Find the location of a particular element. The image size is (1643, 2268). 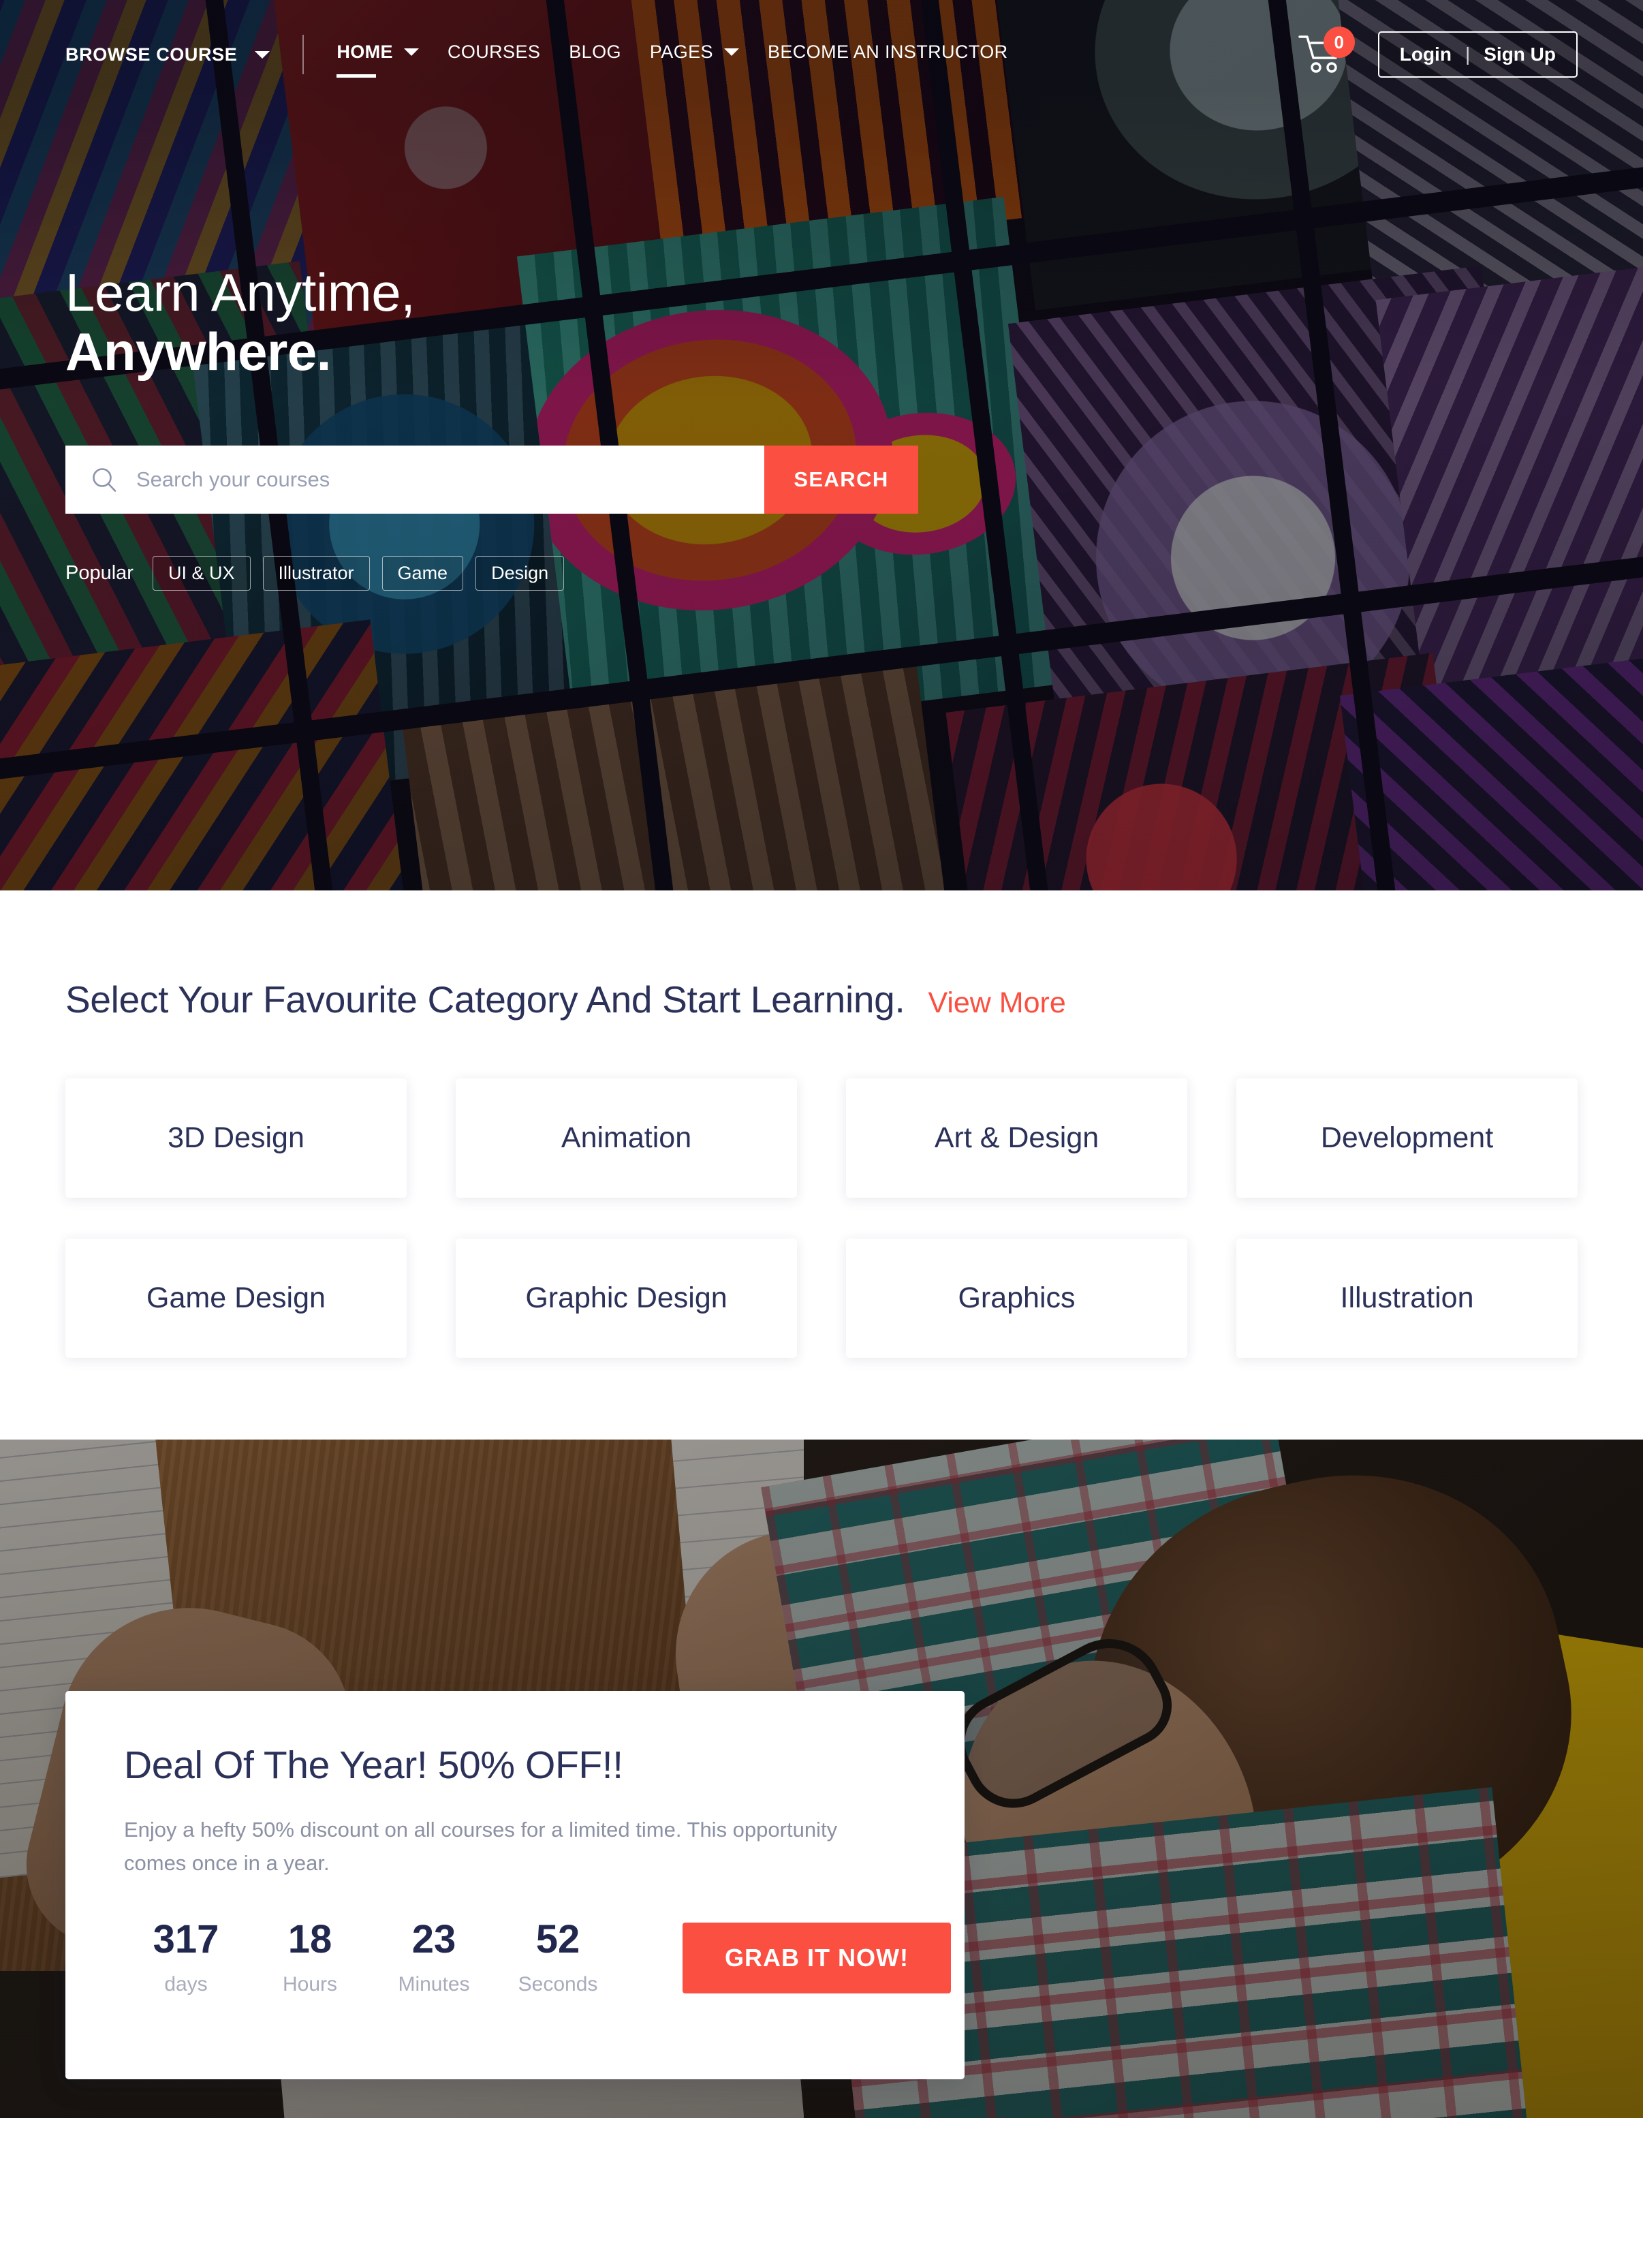

category-card-animation: Animation is located at coordinates (627, 1138).